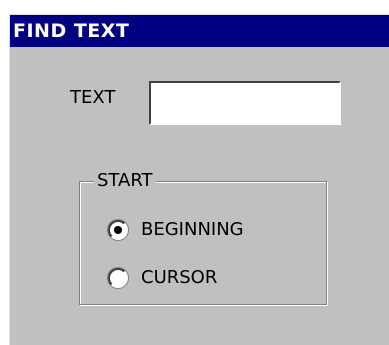 This screenshot has height=345, width=389. Describe the element at coordinates (93, 97) in the screenshot. I see `text-field-label: TEXT` at that location.